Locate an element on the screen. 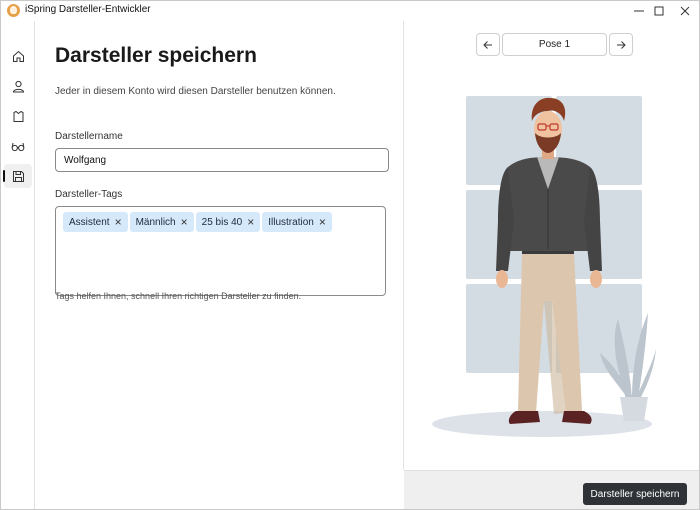 The height and width of the screenshot is (510, 700). tags-field-label: Darsteller-Tags is located at coordinates (89, 194).